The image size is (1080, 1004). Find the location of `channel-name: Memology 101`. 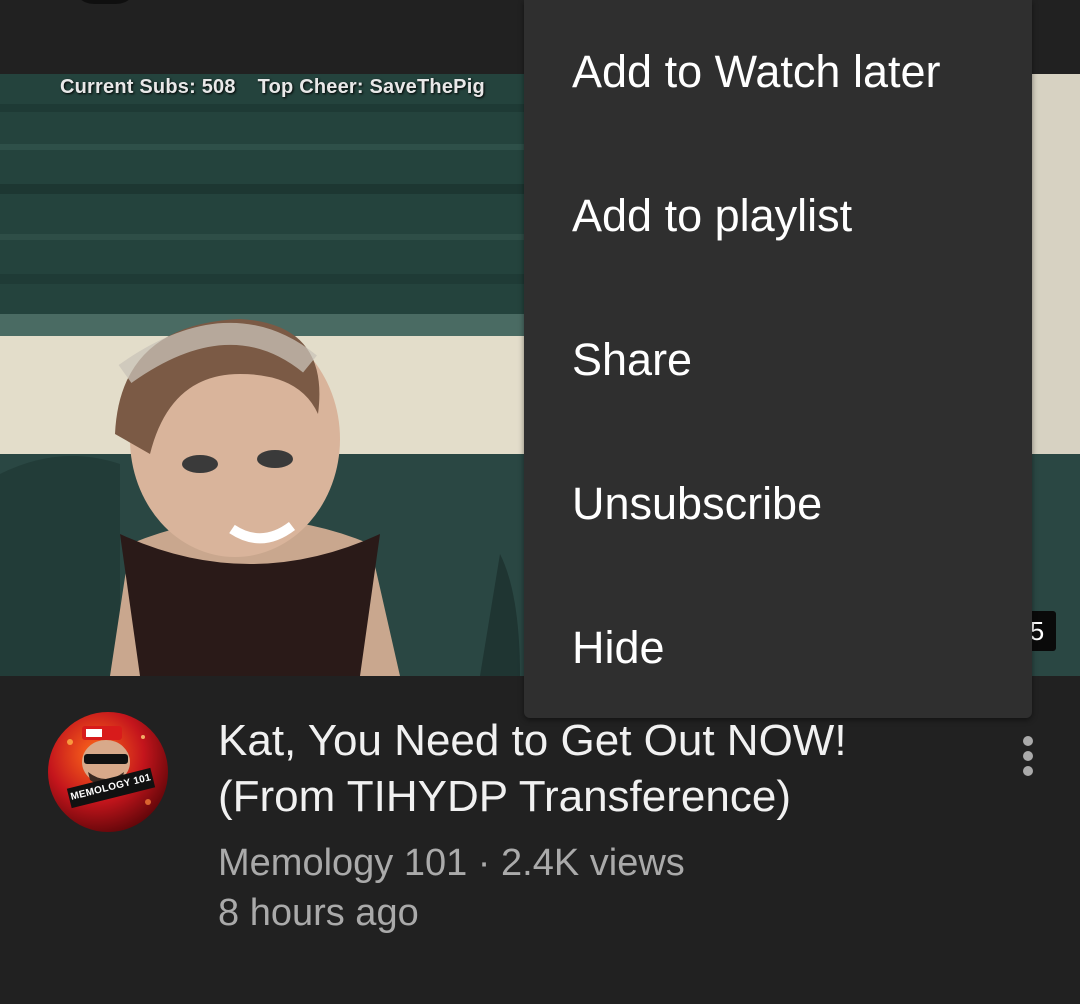

channel-name: Memology 101 is located at coordinates (342, 863).